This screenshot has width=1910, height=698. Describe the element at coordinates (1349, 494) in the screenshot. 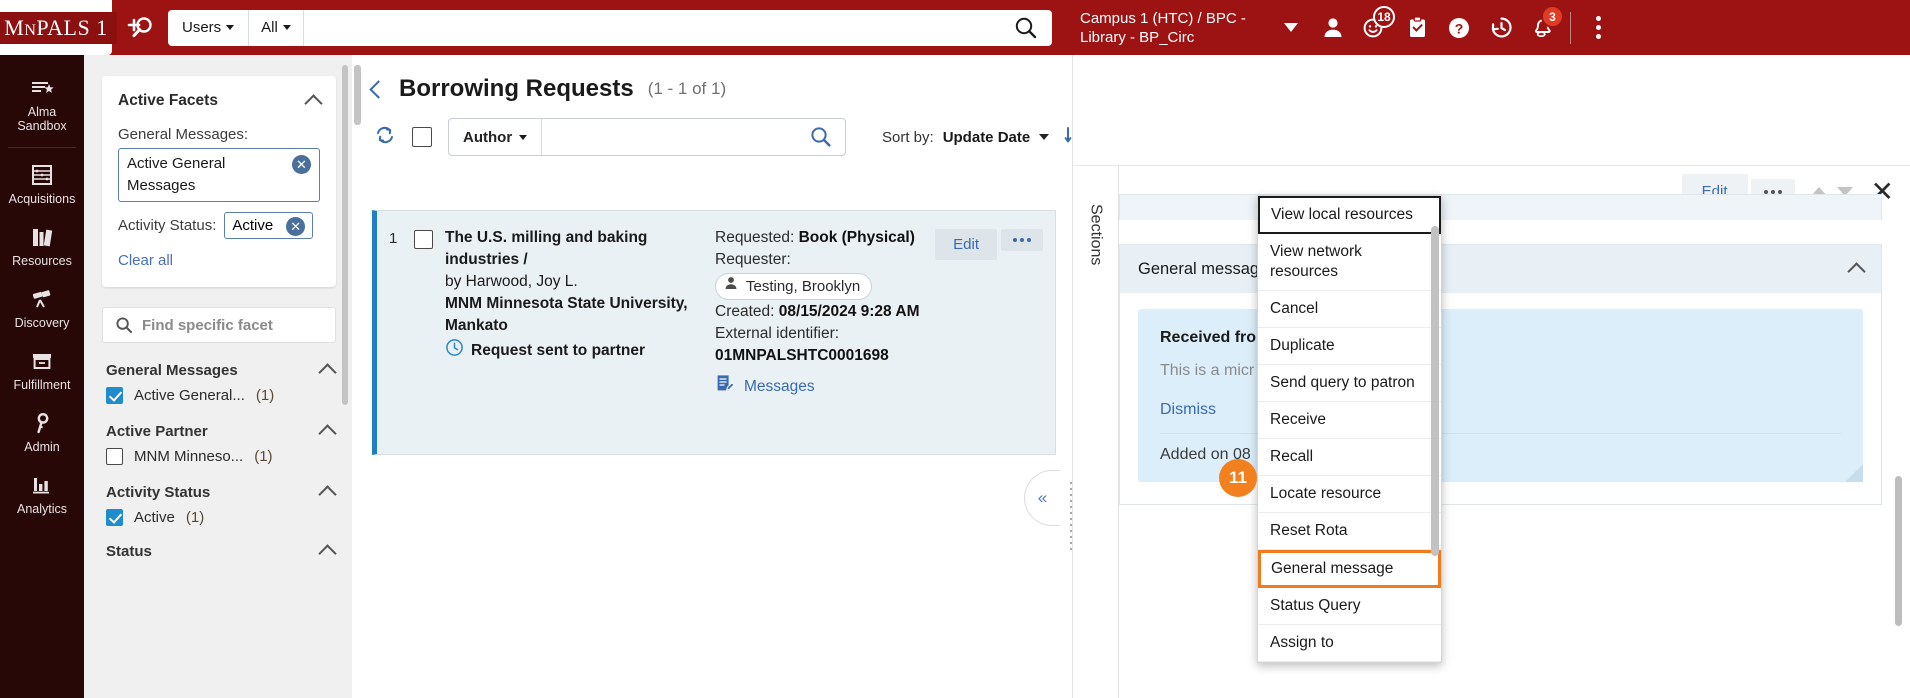

I see `menu-item-locate-resource: Locate resource` at that location.